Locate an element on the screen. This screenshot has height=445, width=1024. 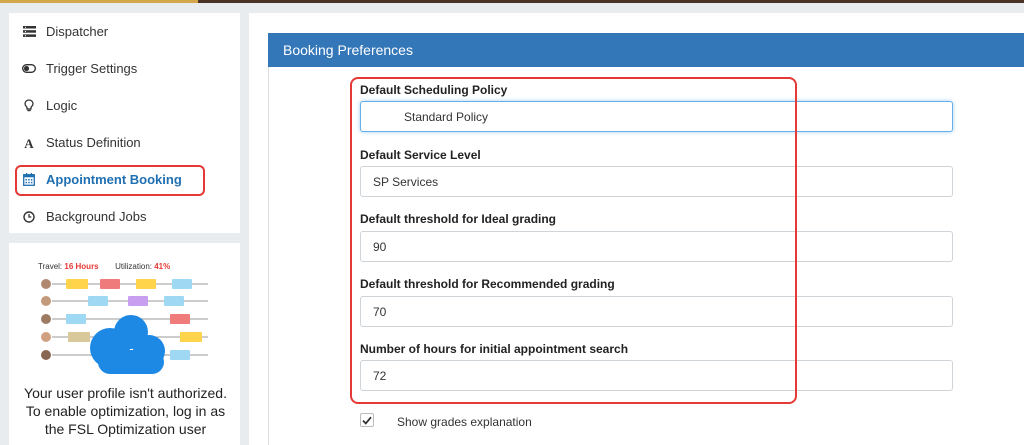
sidebar-item-label: Dispatcher is located at coordinates (77, 31).